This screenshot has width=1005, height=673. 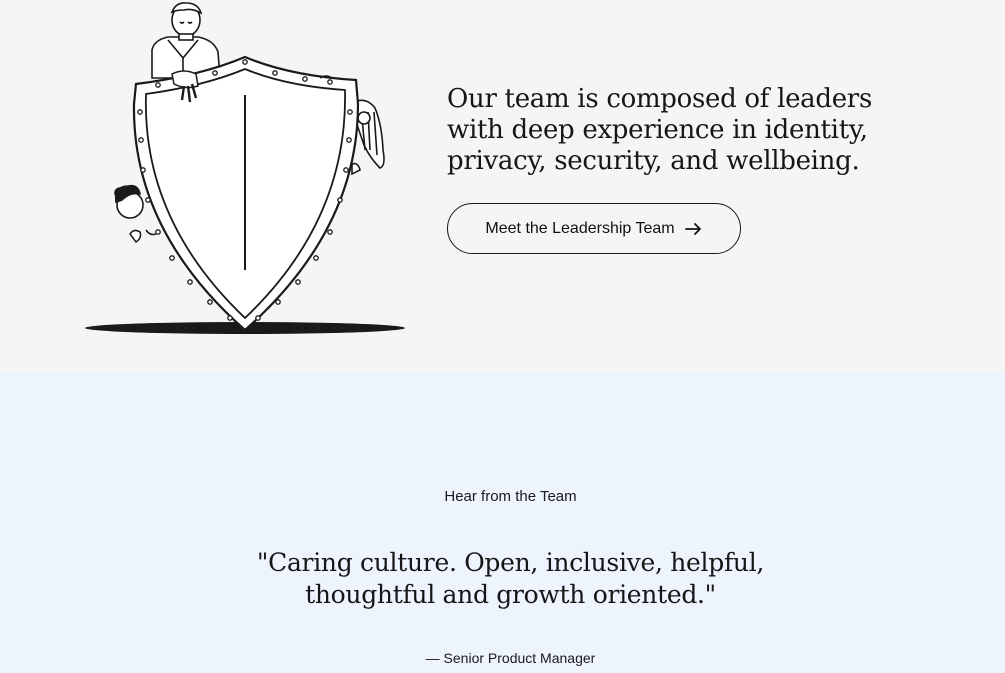 I want to click on headline-line: with deep experience in identity,, so click(x=657, y=130).